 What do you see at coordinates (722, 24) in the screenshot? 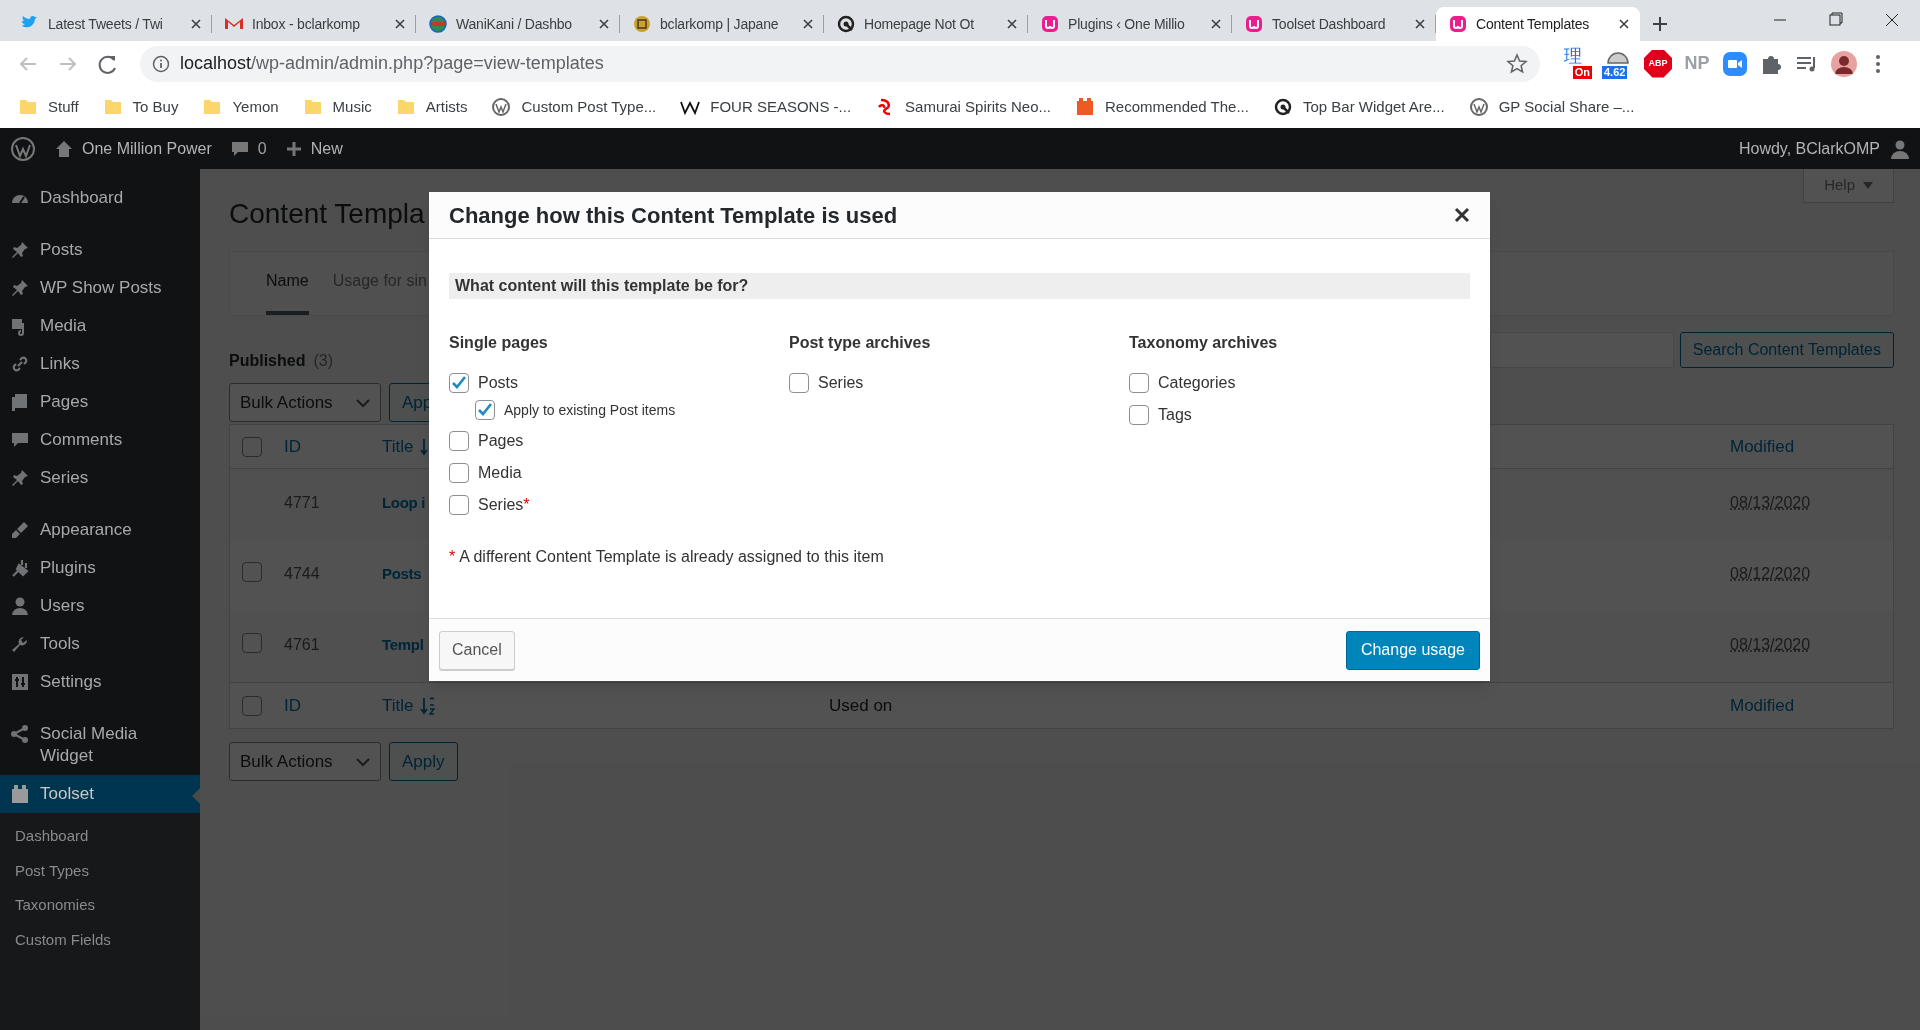
I see `browser-tab: bclarkomp | Japane` at bounding box center [722, 24].